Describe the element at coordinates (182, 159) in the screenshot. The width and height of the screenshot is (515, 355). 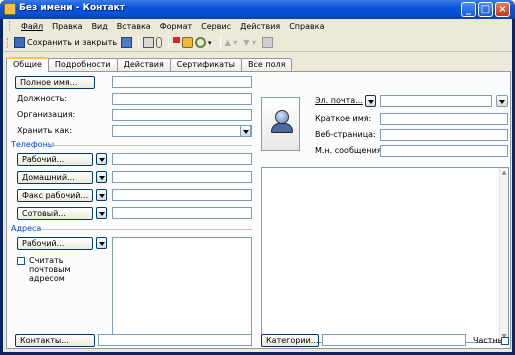
I see `business-phone-field` at that location.